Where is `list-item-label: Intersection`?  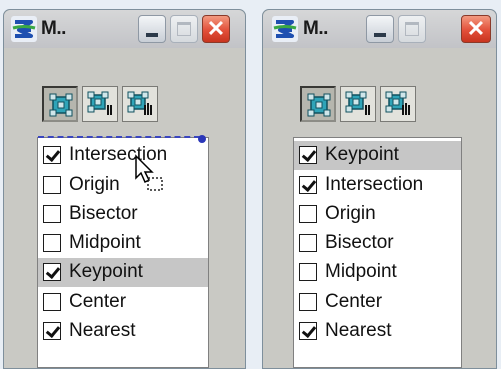 list-item-label: Intersection is located at coordinates (374, 184).